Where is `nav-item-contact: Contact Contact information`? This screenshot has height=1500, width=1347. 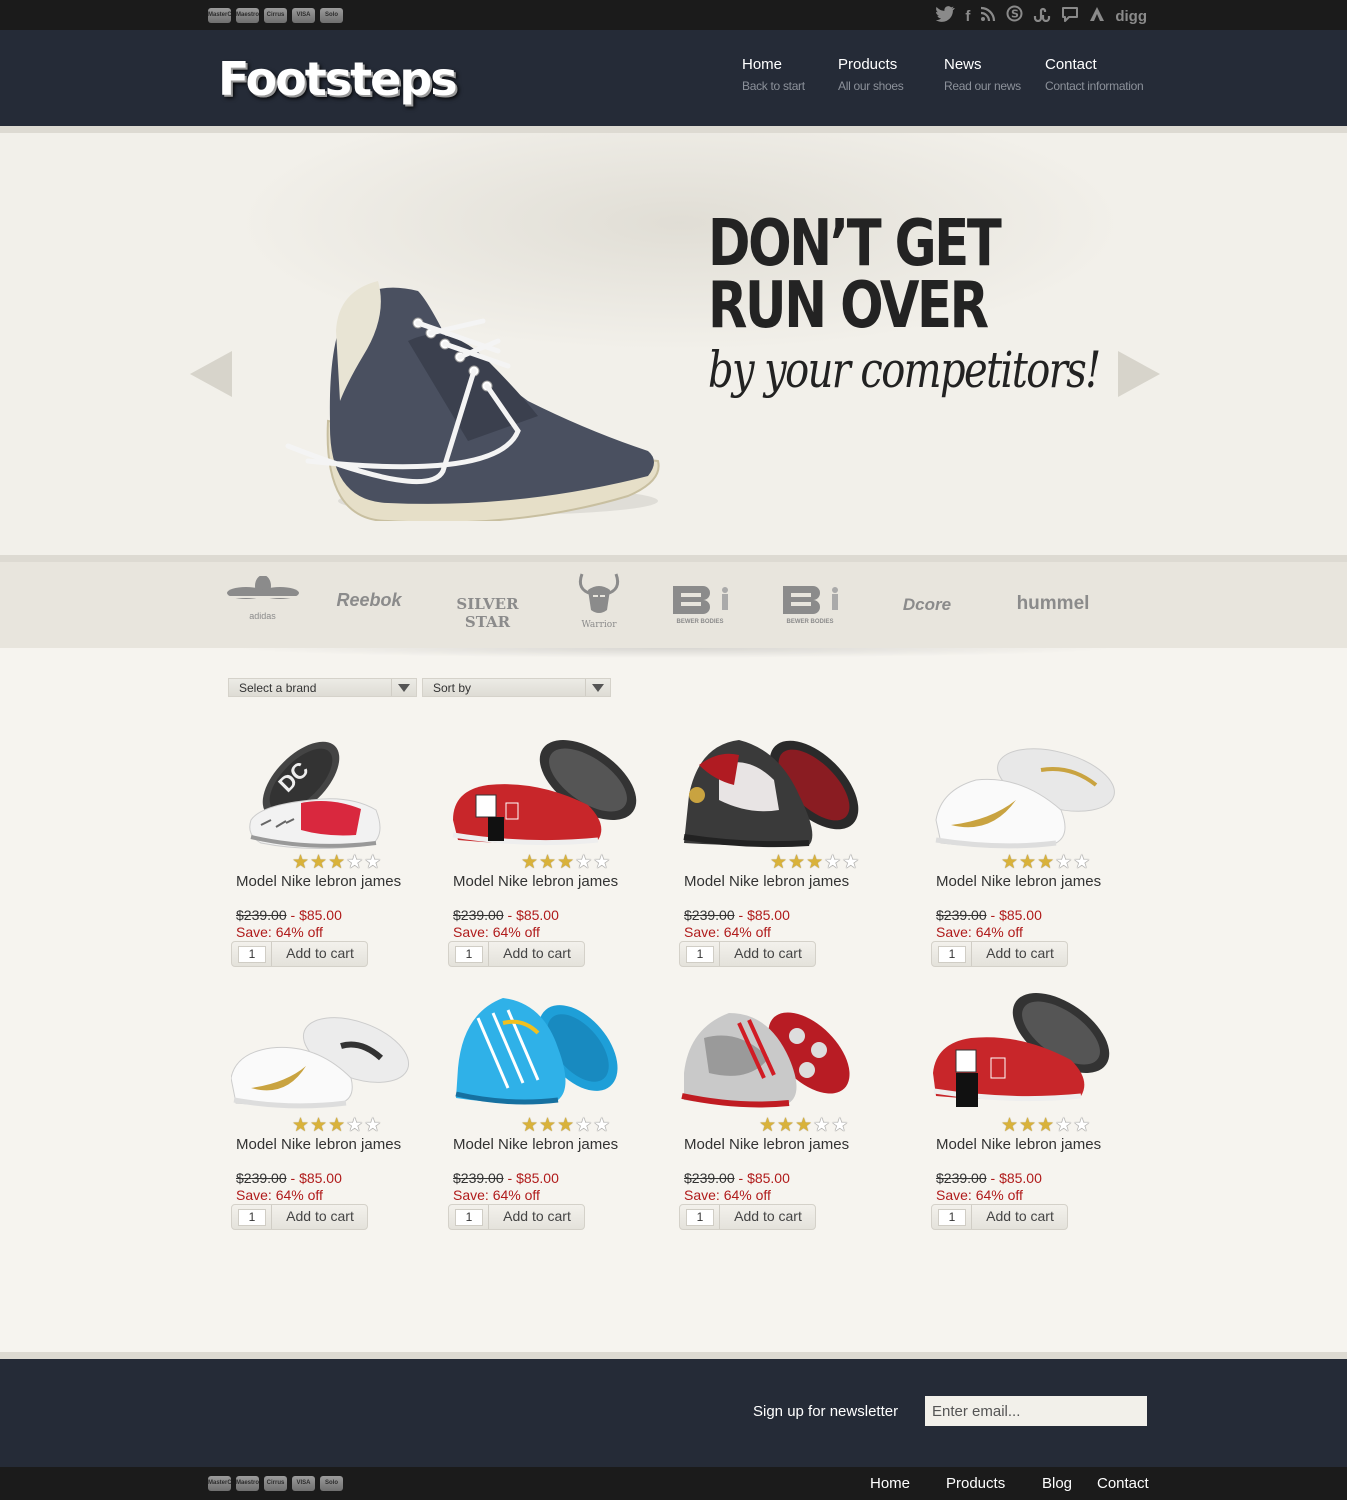 nav-item-contact: Contact Contact information is located at coordinates (1094, 74).